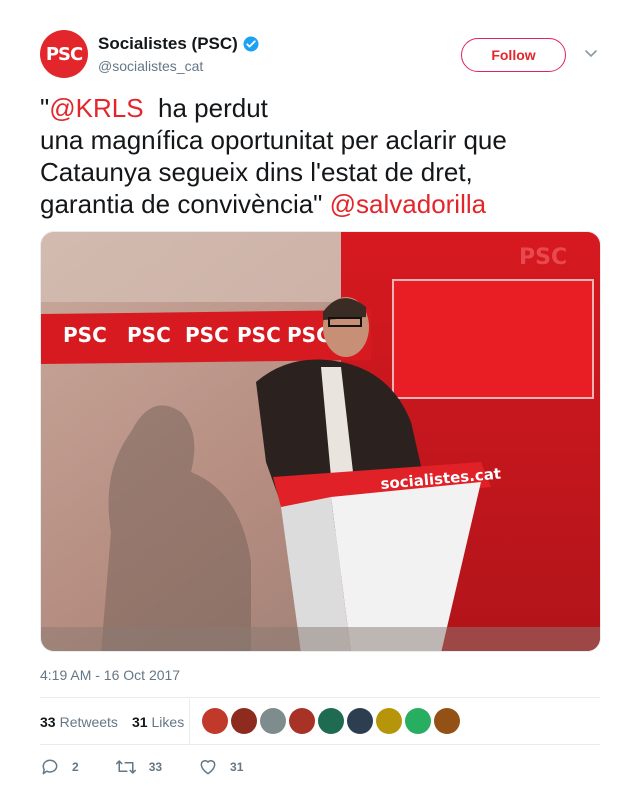 Image resolution: width=640 pixels, height=806 pixels. Describe the element at coordinates (149, 335) in the screenshot. I see `banner-logo-2: PSC` at that location.